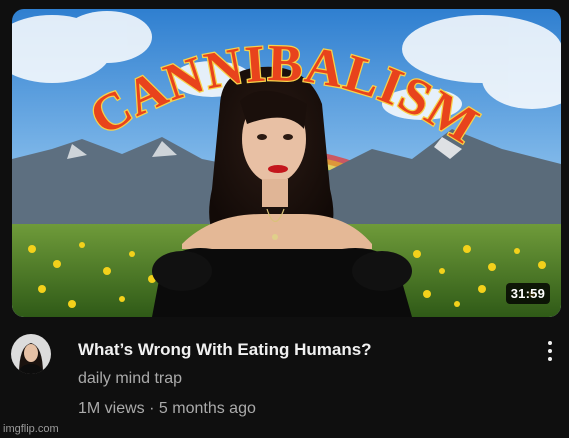  I want to click on more-options-button, so click(550, 351).